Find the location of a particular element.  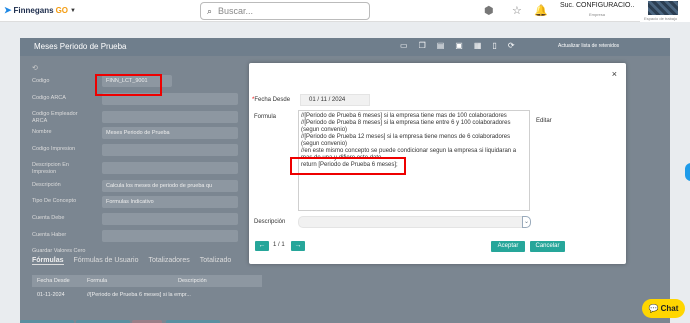

grid-icon: ▦ is located at coordinates (478, 45).